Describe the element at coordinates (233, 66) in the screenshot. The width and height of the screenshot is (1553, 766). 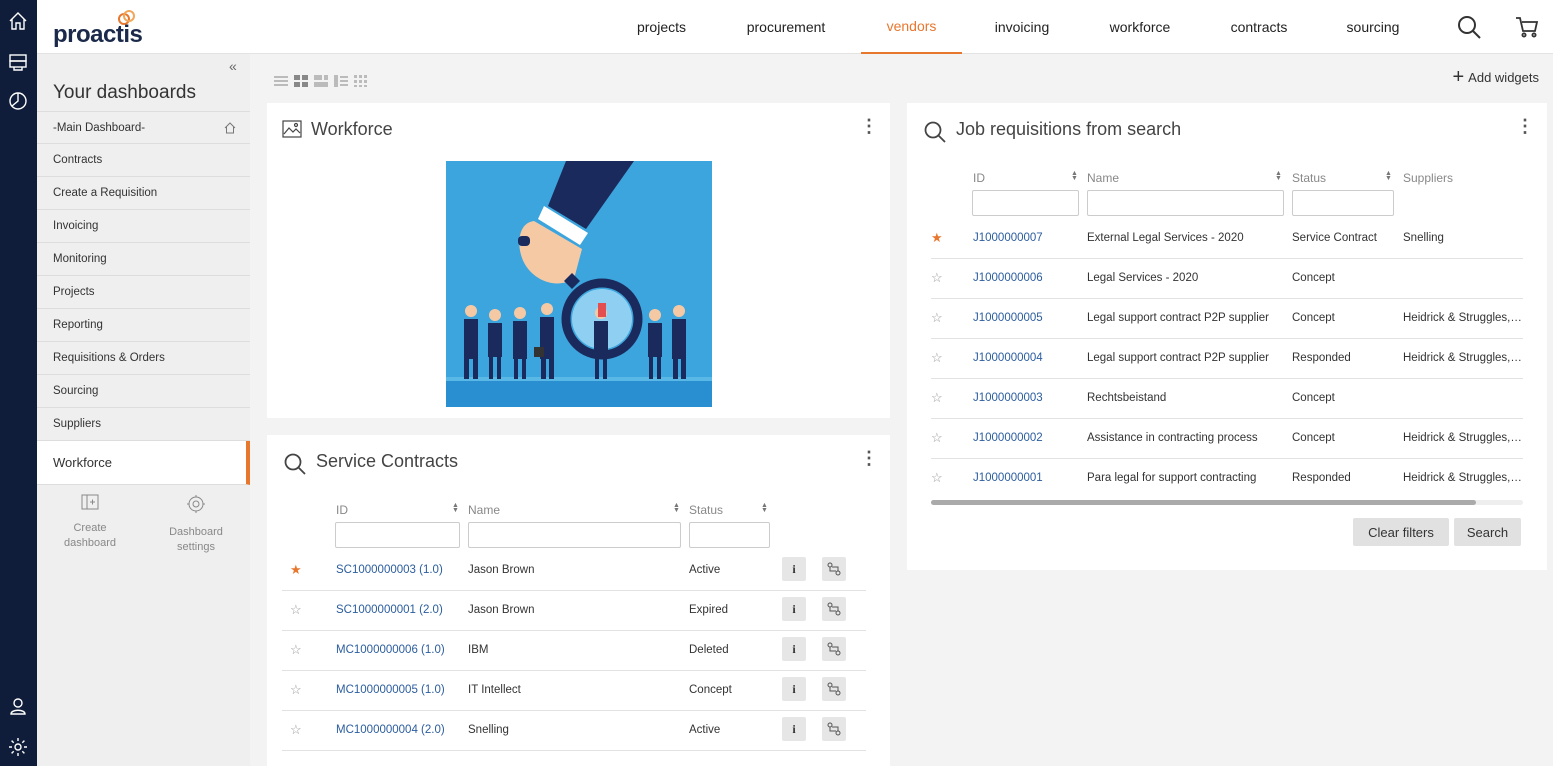
I see `collapse-sidebar-icon: «` at that location.